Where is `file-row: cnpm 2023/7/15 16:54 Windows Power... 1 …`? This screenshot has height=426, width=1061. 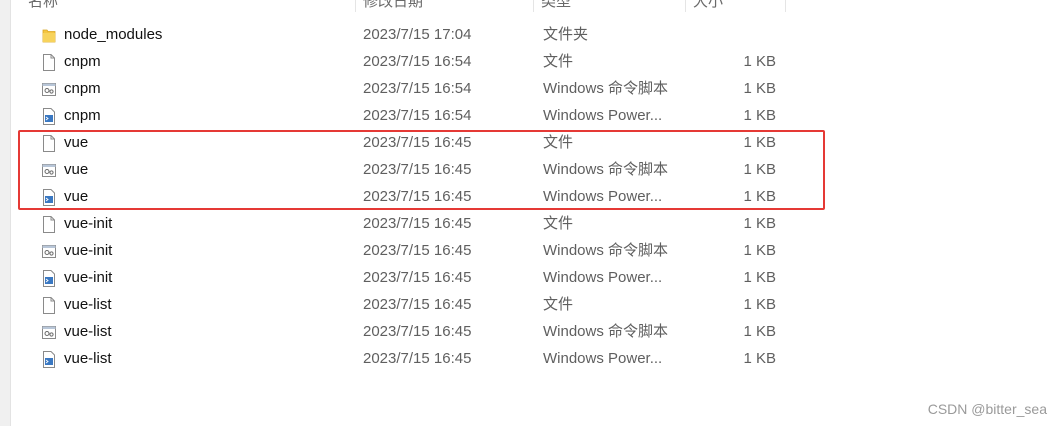
file-row: cnpm 2023/7/15 16:54 Windows Power... 1 … is located at coordinates (414, 115).